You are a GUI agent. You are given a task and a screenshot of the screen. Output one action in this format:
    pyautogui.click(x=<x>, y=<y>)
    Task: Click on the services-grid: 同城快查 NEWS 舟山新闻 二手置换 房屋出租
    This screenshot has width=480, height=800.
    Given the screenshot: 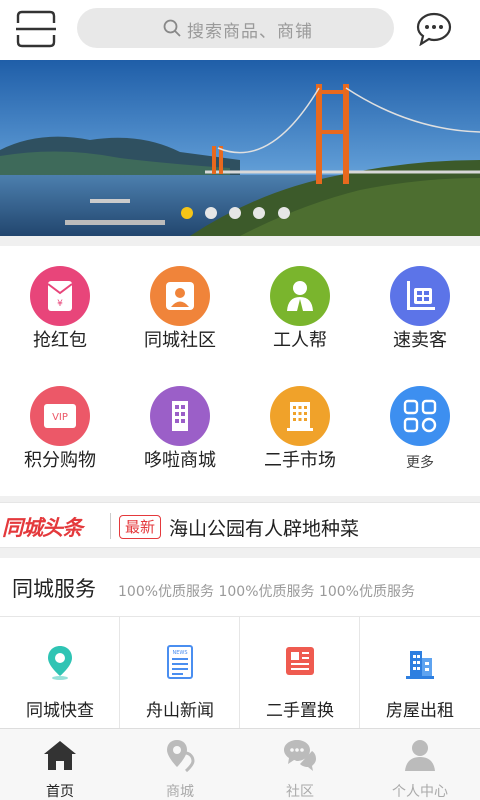 What is the action you would take?
    pyautogui.click(x=240, y=672)
    